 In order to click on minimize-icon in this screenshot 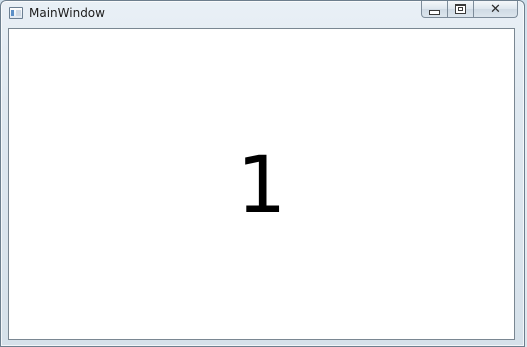, I will do `click(434, 12)`.